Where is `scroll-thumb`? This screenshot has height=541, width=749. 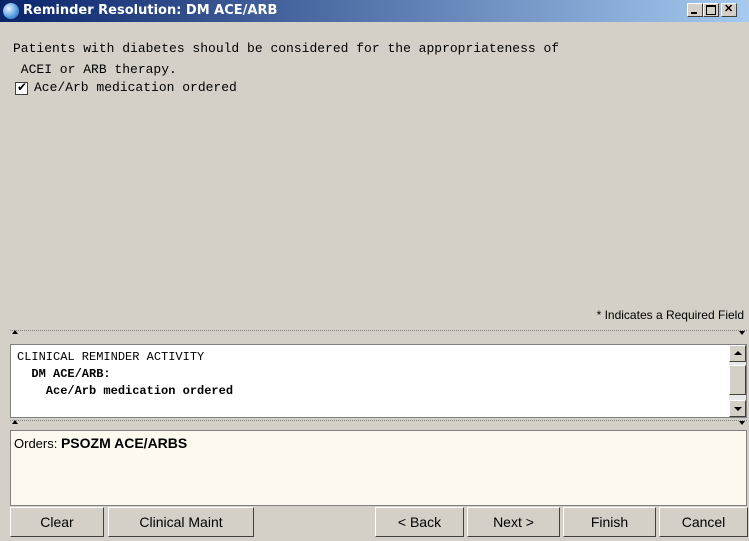 scroll-thumb is located at coordinates (737, 380).